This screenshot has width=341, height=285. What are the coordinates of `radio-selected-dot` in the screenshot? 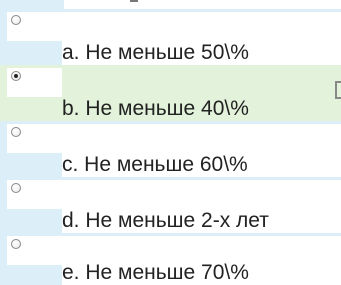 It's located at (16, 76).